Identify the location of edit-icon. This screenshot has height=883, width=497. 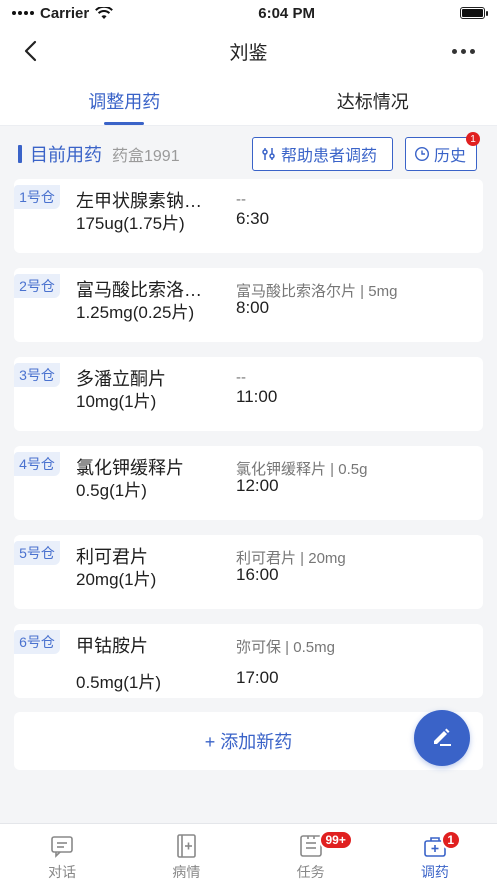
(442, 737).